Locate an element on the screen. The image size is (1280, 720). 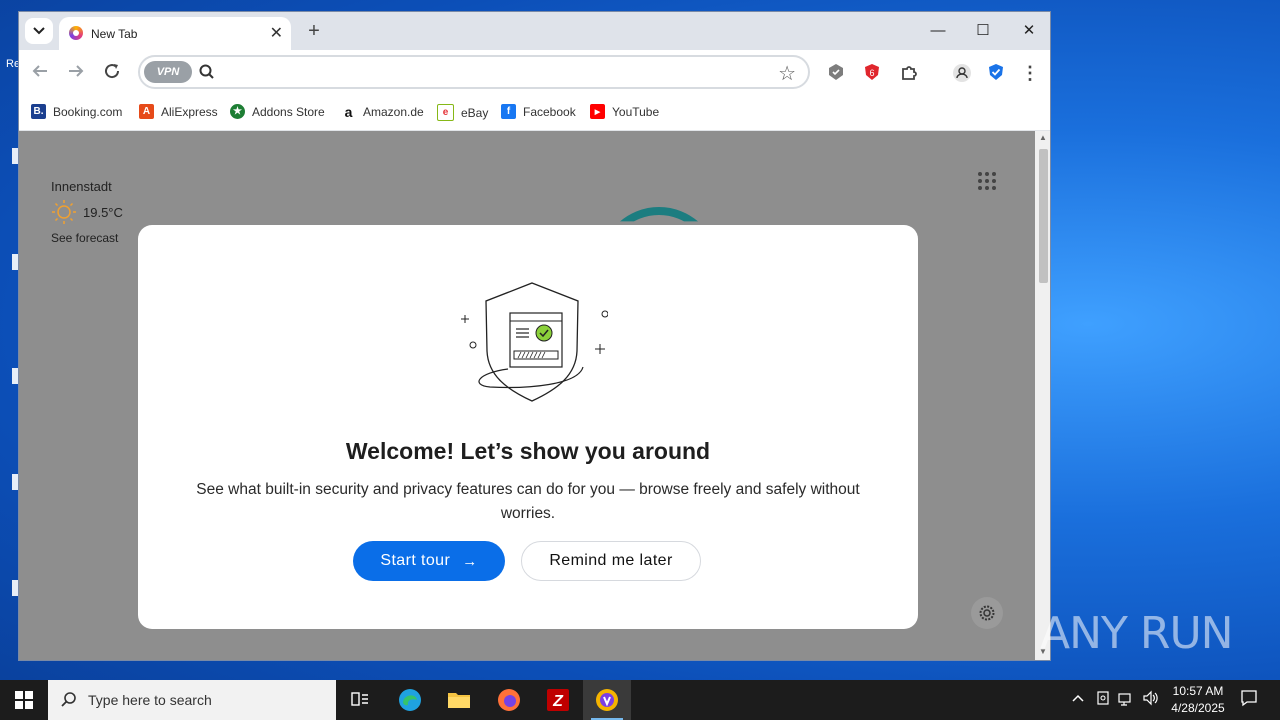
taskbar-browser is located at coordinates (607, 700).